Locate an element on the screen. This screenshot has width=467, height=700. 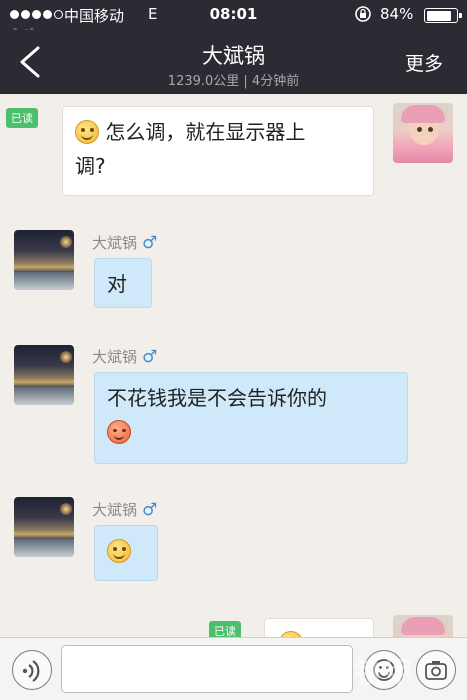
camera-button is located at coordinates (436, 670).